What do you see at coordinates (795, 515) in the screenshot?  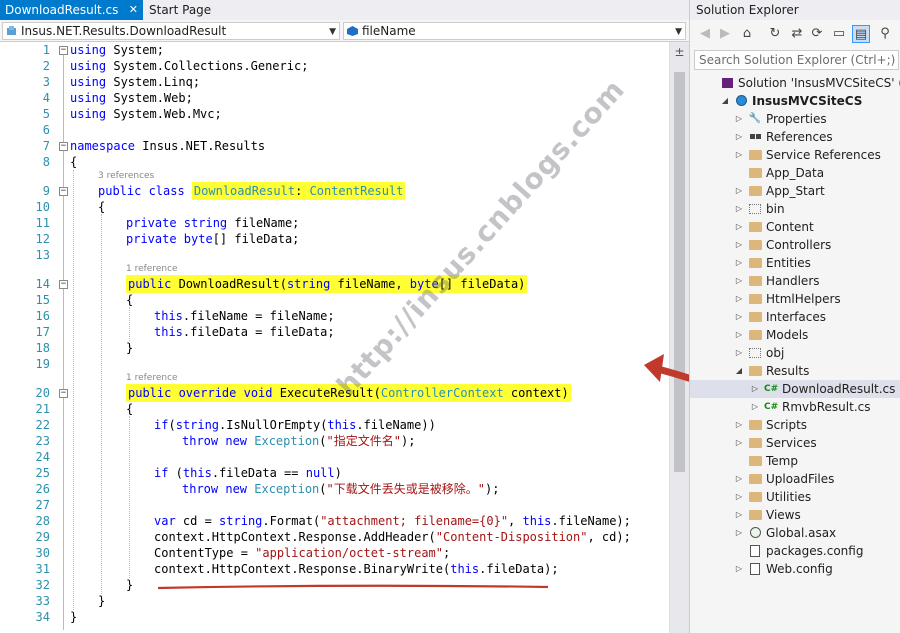 I see `tree-item: ▷ Views` at bounding box center [795, 515].